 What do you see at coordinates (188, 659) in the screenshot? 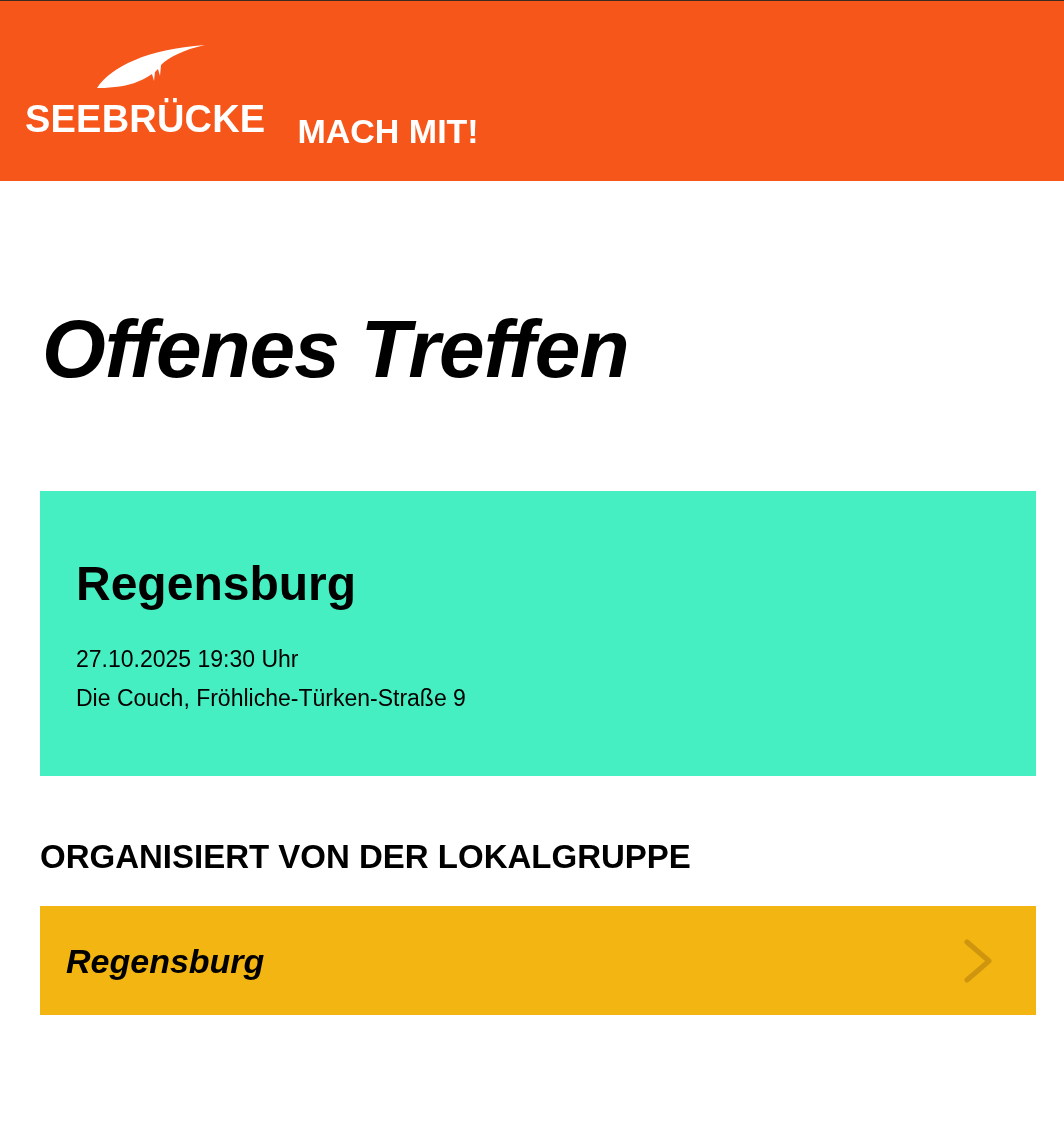
I see `event-datetime: 27.10.2025 19:30 Uhr` at bounding box center [188, 659].